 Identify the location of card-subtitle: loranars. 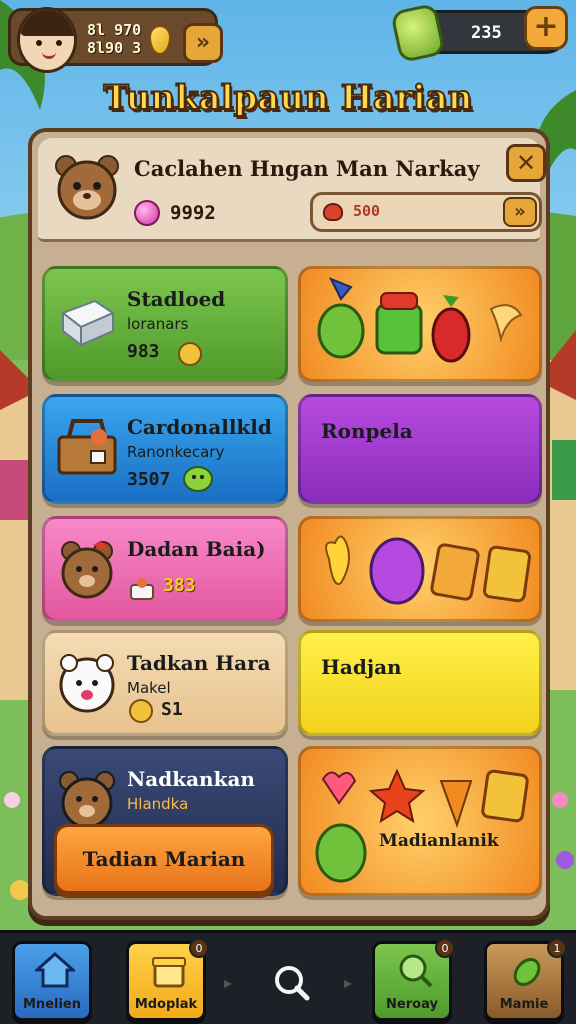
(158, 324).